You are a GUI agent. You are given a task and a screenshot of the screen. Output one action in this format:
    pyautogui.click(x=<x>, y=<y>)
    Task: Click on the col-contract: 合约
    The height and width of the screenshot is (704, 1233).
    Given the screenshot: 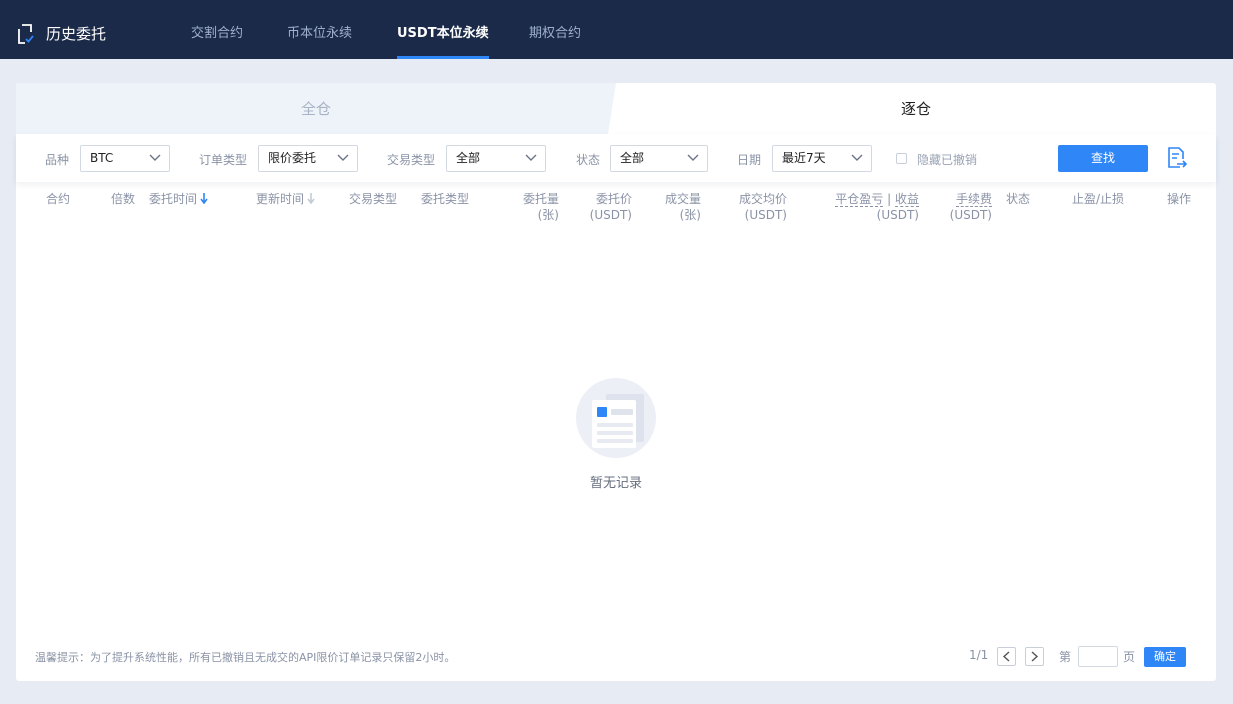 What is the action you would take?
    pyautogui.click(x=58, y=199)
    